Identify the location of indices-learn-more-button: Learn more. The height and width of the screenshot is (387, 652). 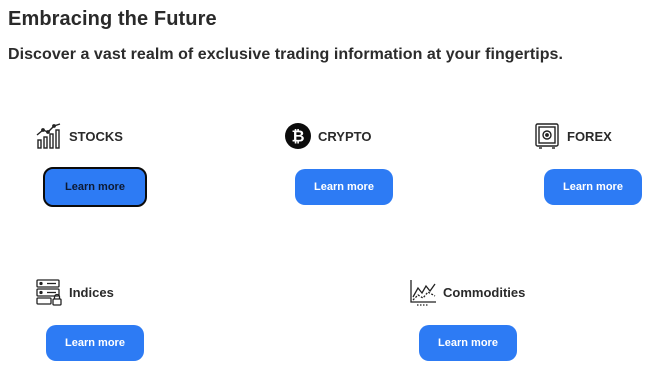
(95, 343).